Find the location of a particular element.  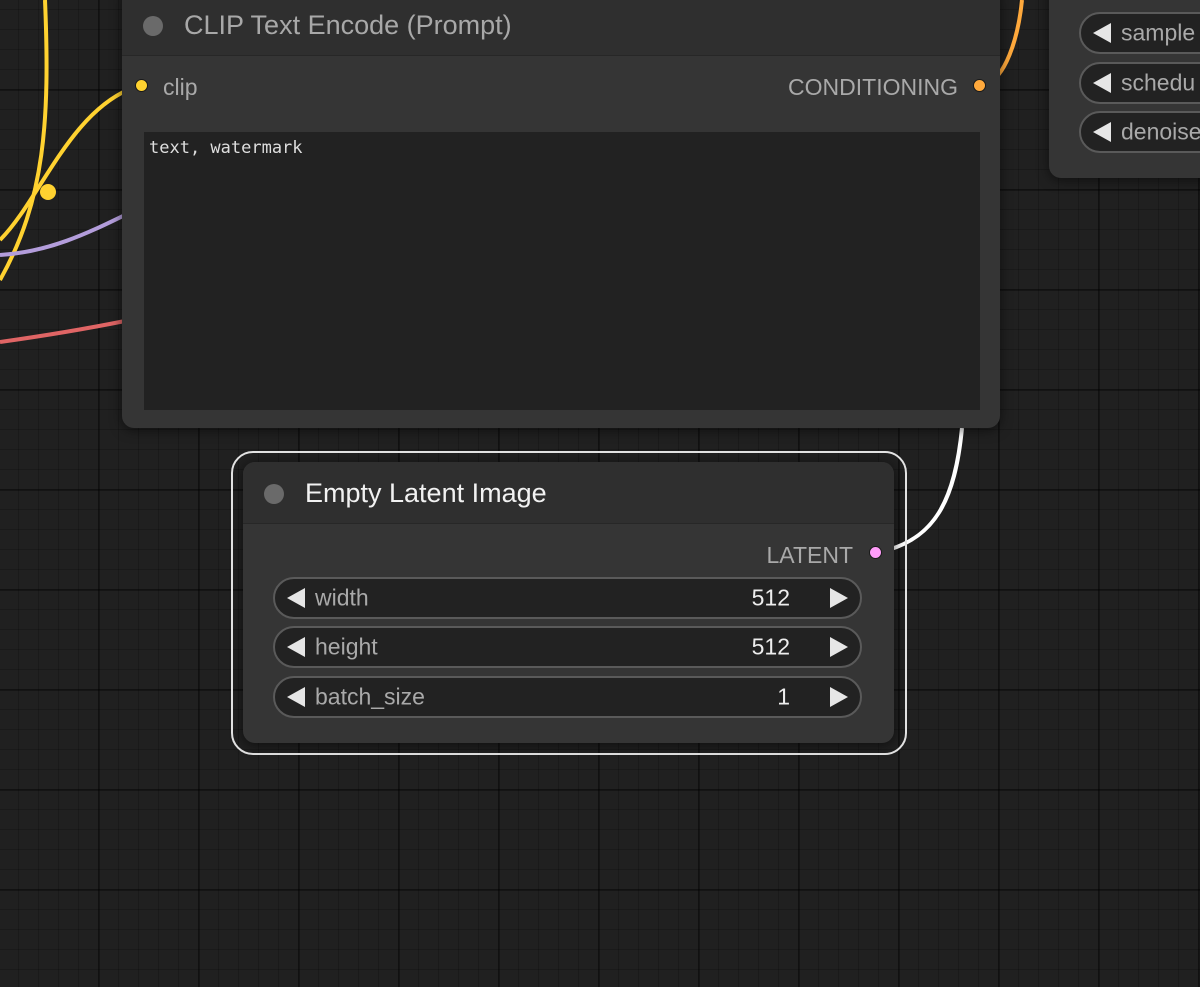

conditioning-output-label: CONDITIONING is located at coordinates (873, 87).